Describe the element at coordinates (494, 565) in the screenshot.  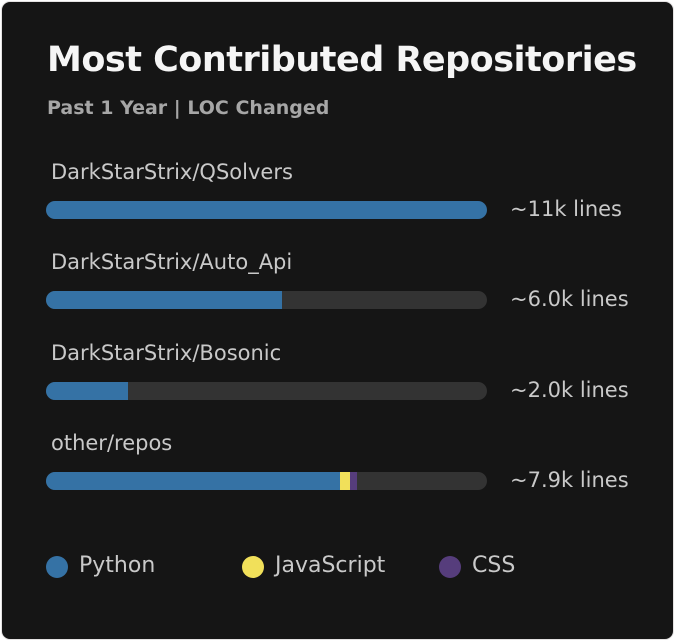
I see `legend-label: CSS` at that location.